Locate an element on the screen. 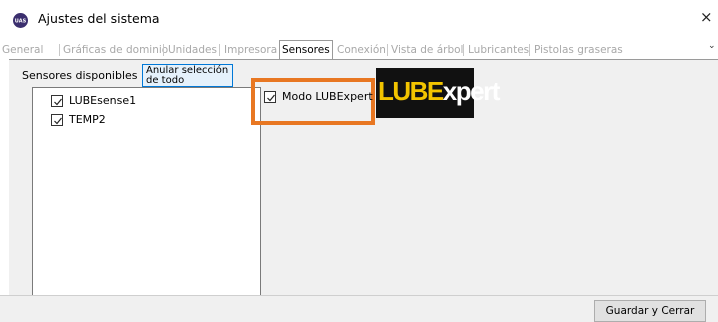 The width and height of the screenshot is (718, 322). close-icon: × is located at coordinates (706, 17).